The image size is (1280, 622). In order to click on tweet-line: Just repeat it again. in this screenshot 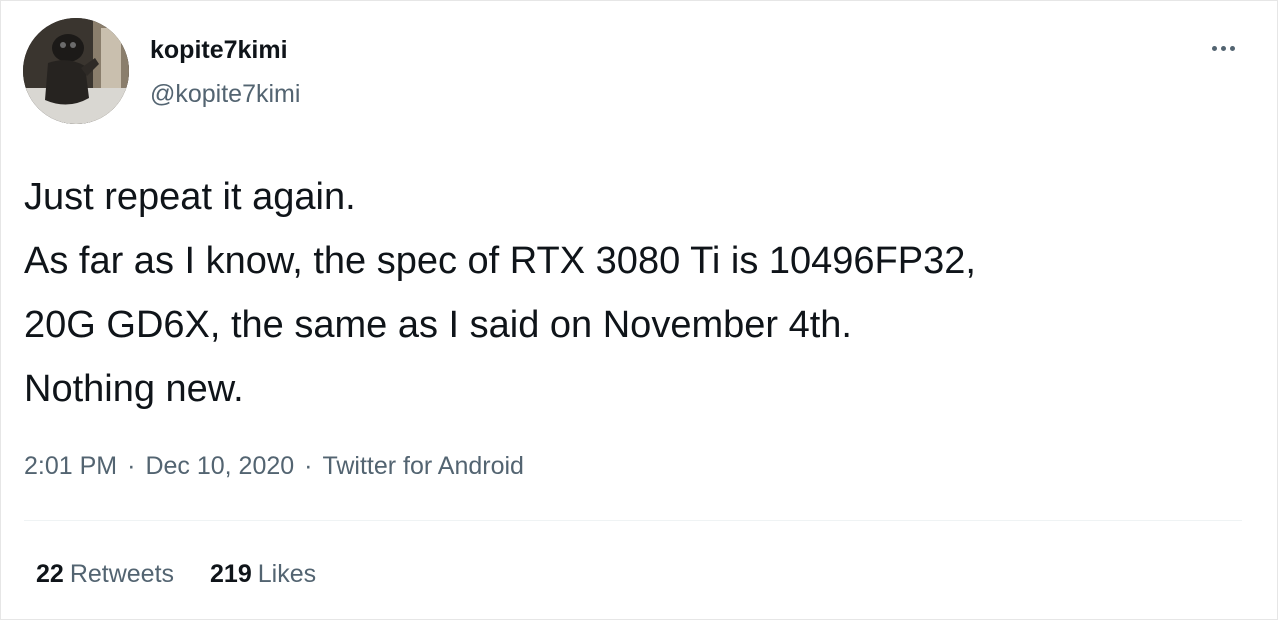, I will do `click(190, 197)`.